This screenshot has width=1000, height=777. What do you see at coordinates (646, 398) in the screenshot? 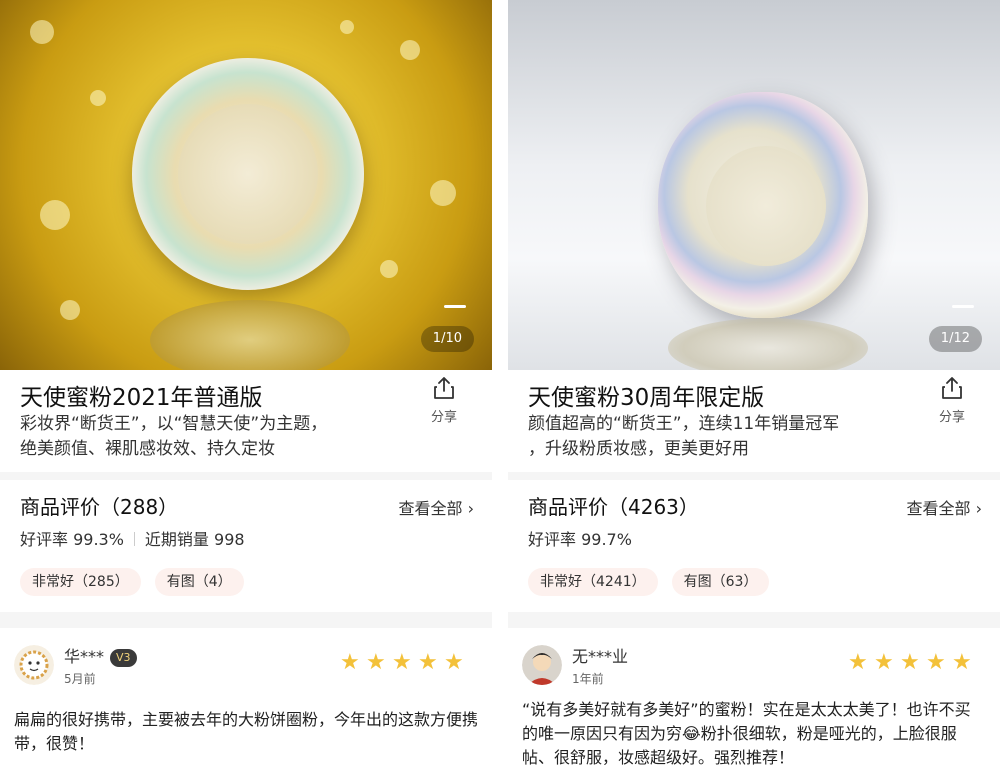
I see `product-title: 天使蜜粉30周年限定版` at bounding box center [646, 398].